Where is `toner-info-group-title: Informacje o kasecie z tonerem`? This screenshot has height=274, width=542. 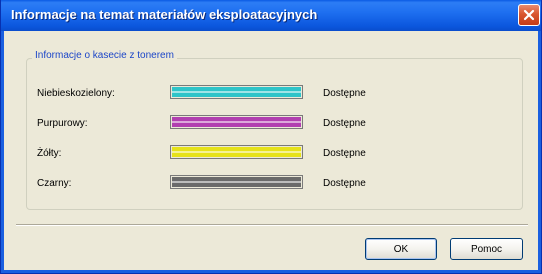 toner-info-group-title: Informacje o kasecie z tonerem is located at coordinates (104, 55).